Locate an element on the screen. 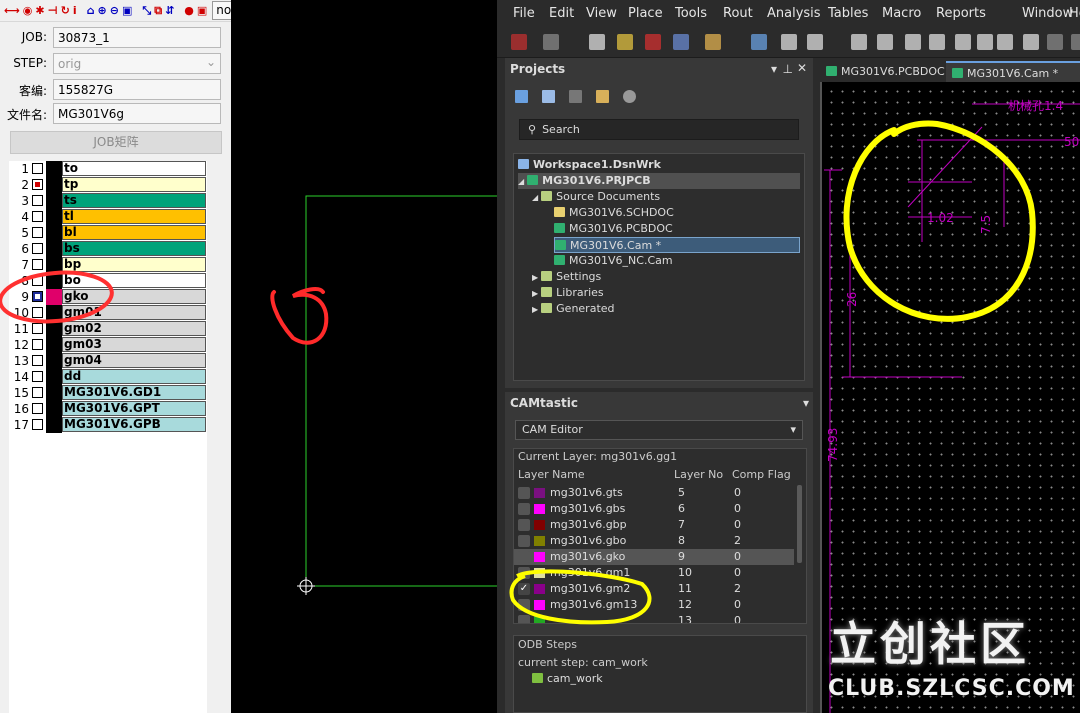 The image size is (1080, 713). layer-row: 8 bo is located at coordinates (108, 281).